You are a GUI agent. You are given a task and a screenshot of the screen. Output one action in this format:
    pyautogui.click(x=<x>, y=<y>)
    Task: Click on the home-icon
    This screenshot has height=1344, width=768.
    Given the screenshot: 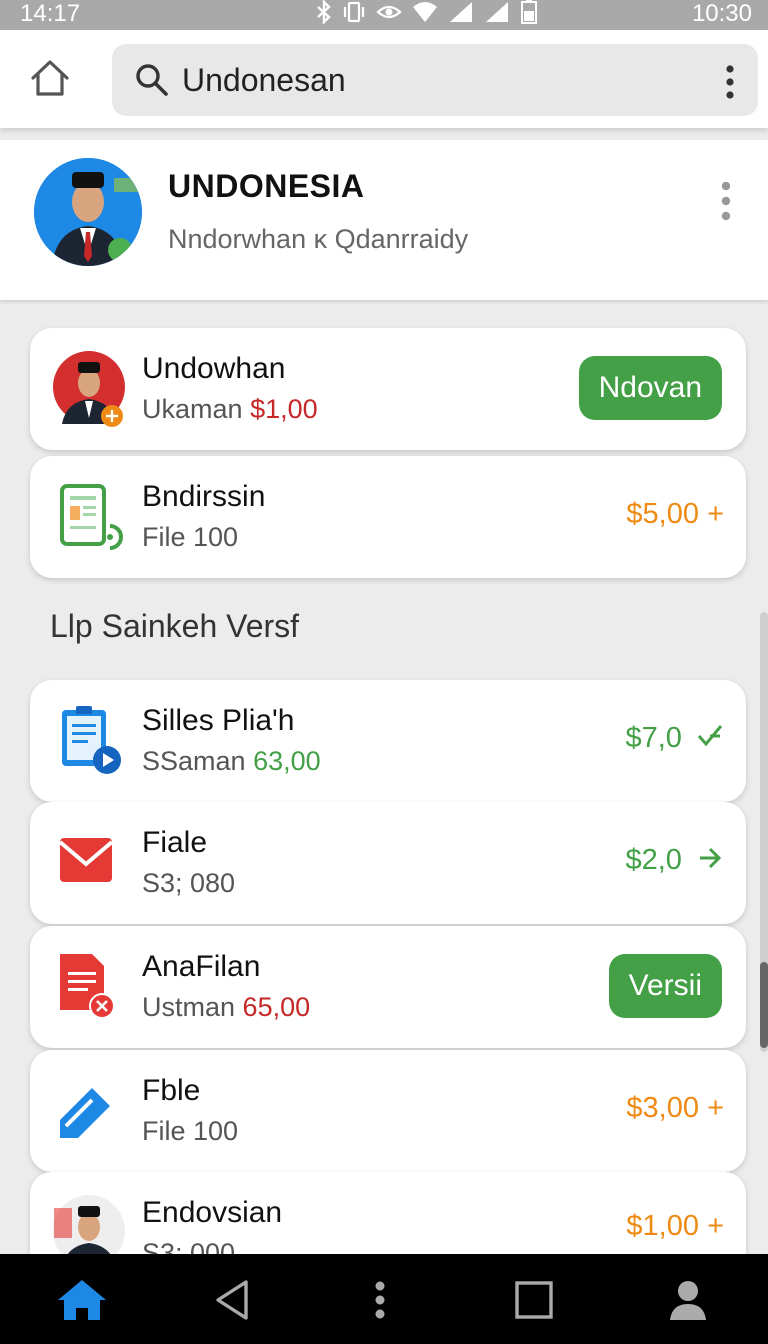 What is the action you would take?
    pyautogui.click(x=82, y=1300)
    